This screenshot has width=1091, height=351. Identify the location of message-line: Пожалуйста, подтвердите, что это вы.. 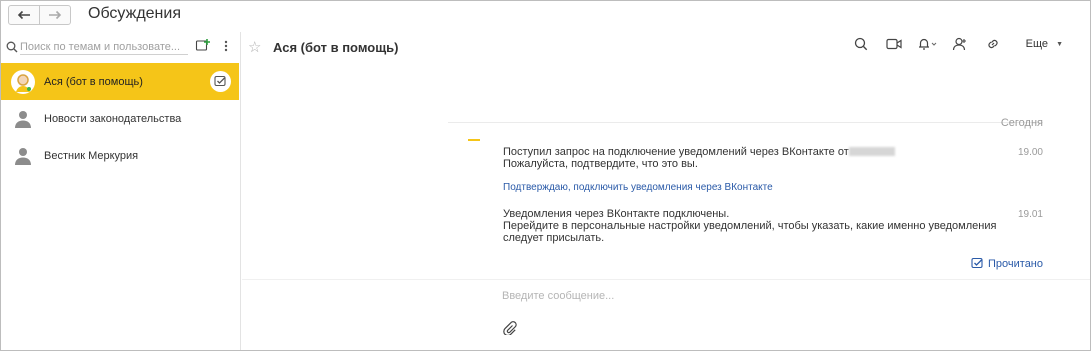
(600, 164).